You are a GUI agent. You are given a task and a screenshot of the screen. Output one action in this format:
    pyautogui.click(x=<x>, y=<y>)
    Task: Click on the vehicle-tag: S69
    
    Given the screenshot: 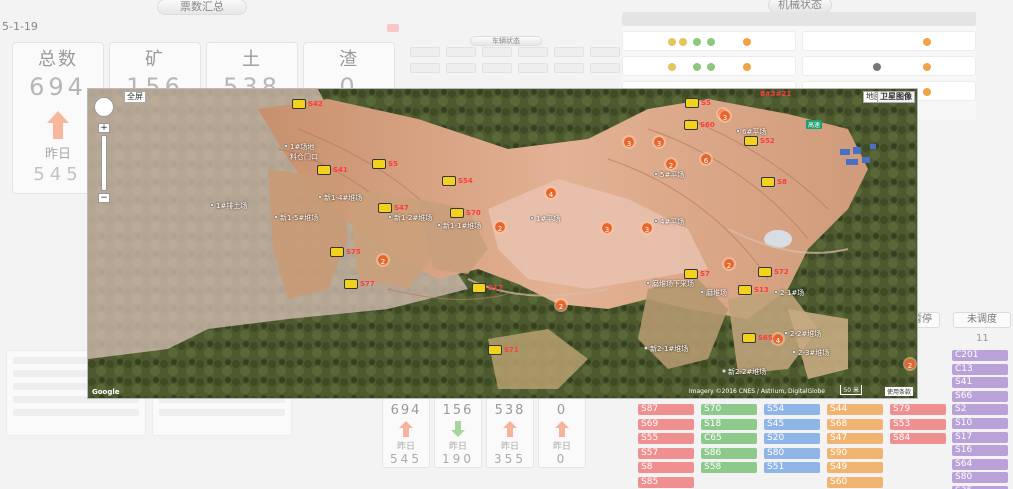 What is the action you would take?
    pyautogui.click(x=666, y=424)
    